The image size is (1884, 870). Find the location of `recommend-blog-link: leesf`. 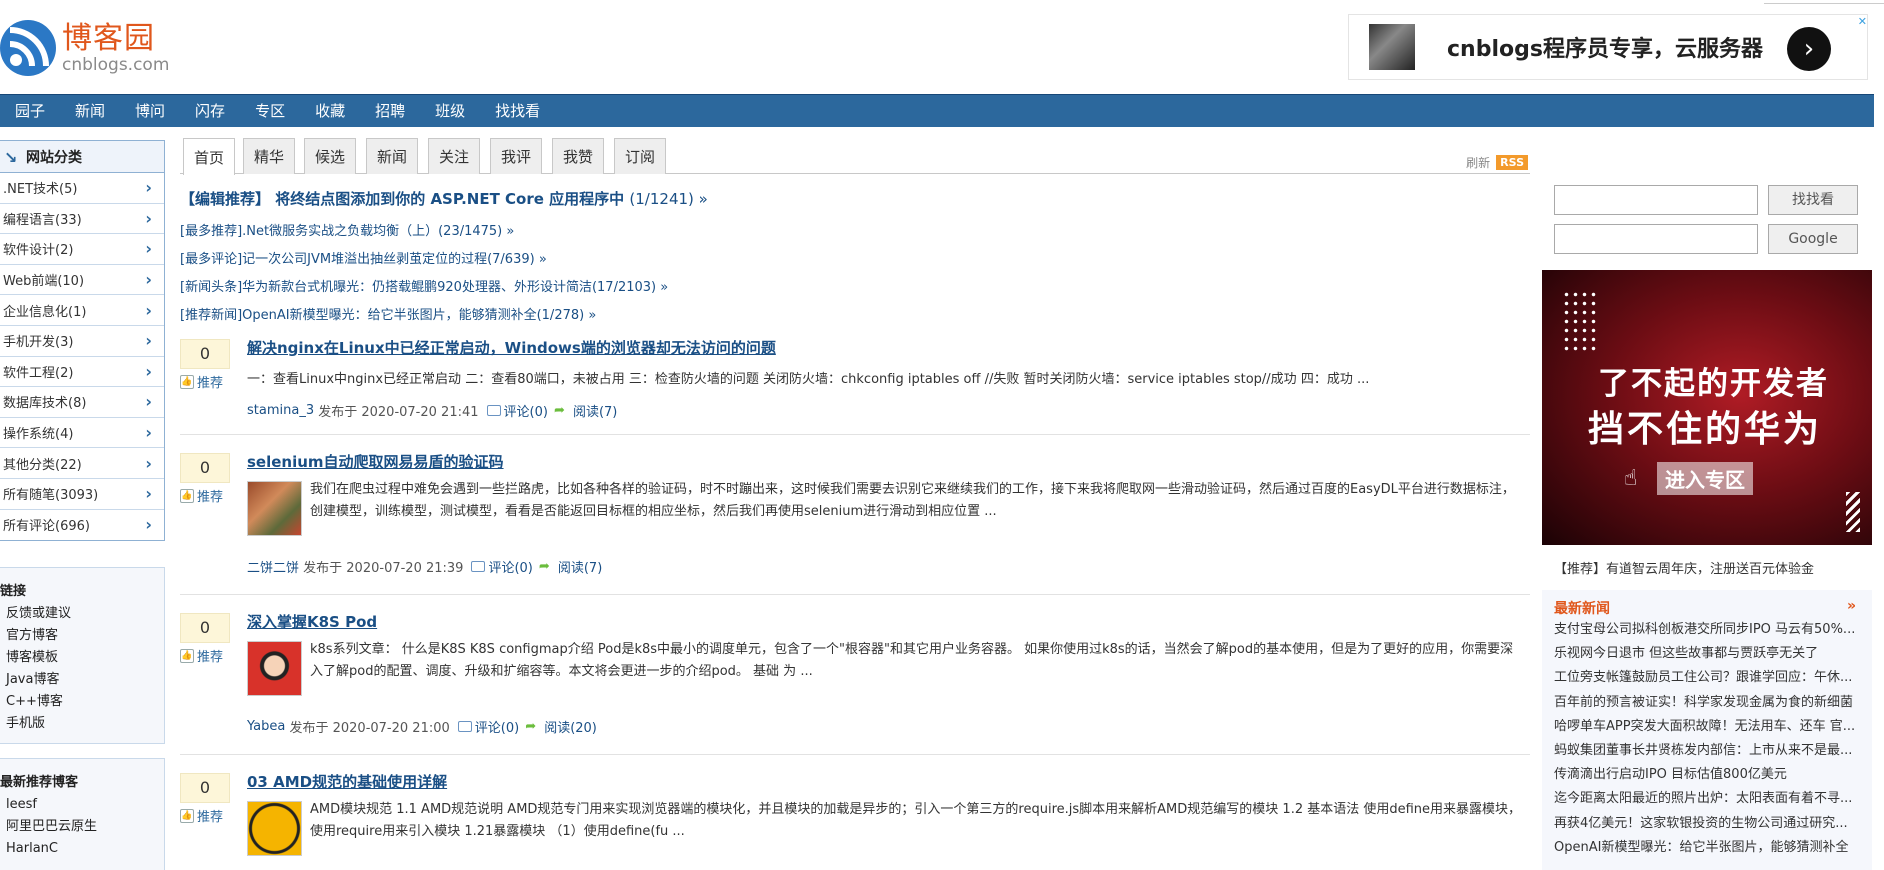

recommend-blog-link: leesf is located at coordinates (82, 805).